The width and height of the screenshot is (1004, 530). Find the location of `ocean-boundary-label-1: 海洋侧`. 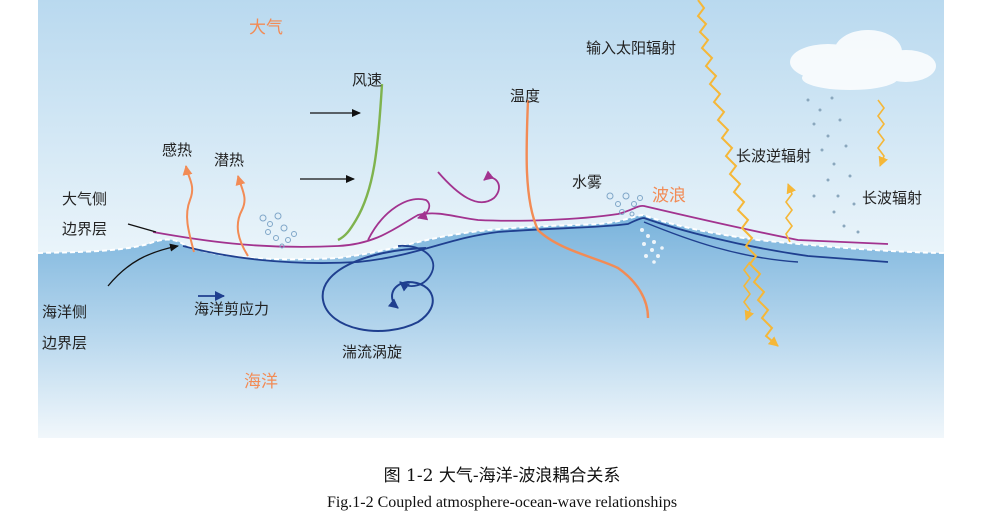

ocean-boundary-label-1: 海洋侧 is located at coordinates (65, 312).